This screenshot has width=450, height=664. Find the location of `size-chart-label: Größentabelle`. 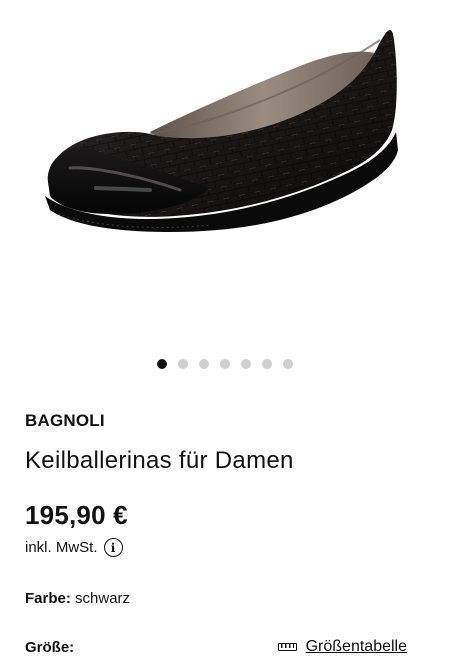

size-chart-label: Größentabelle is located at coordinates (356, 646).